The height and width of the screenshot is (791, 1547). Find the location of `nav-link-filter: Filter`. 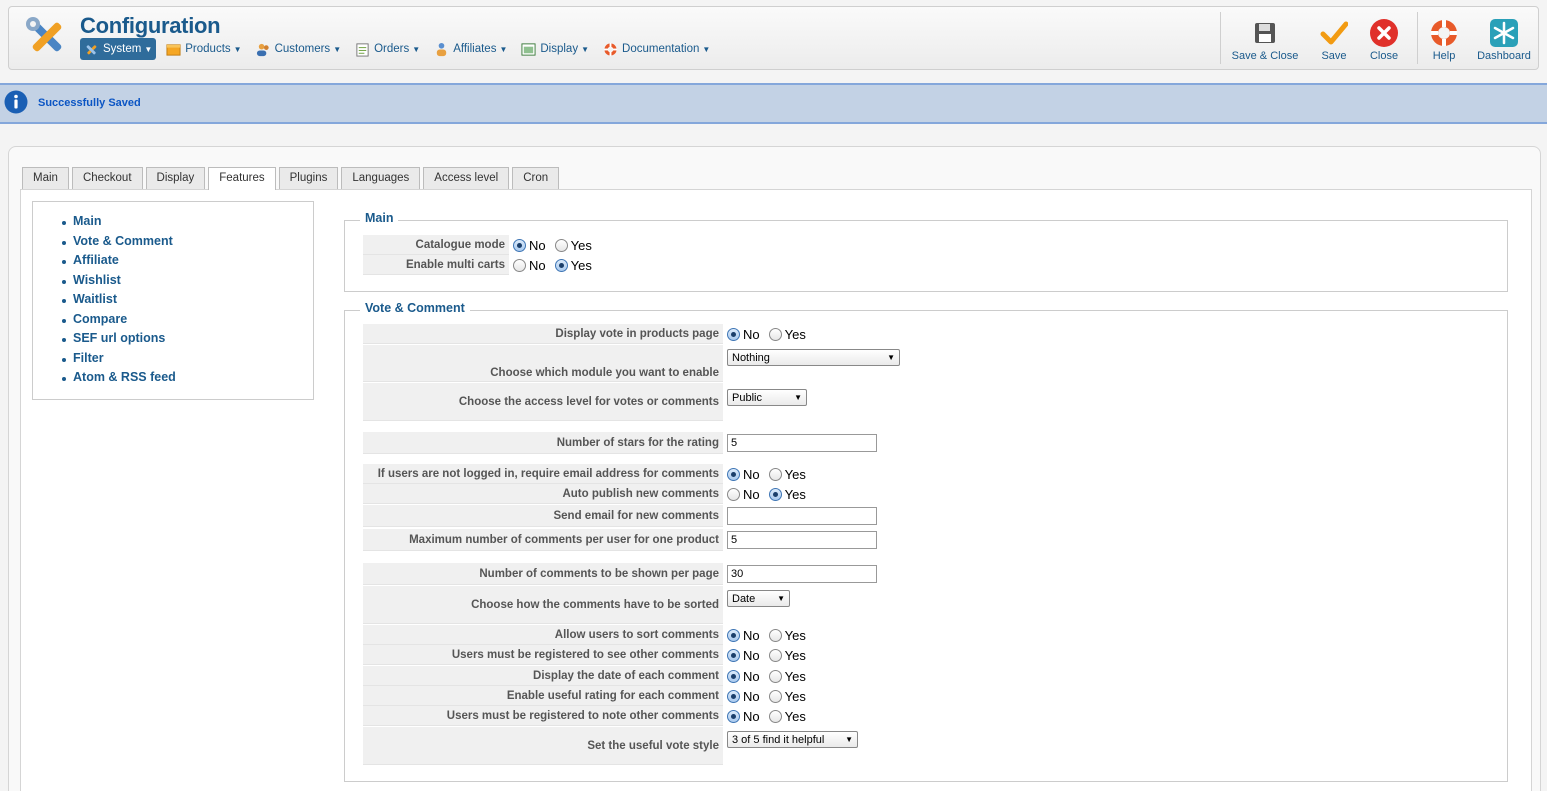

nav-link-filter: Filter is located at coordinates (88, 358).